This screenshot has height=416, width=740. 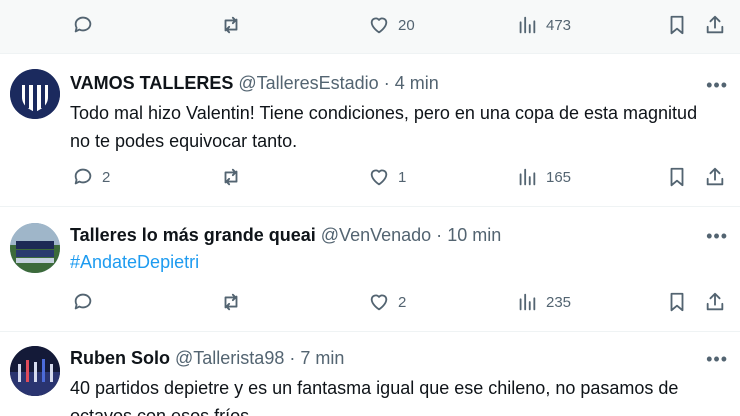 I want to click on tweet-actions-previous: 20 473, so click(x=370, y=27).